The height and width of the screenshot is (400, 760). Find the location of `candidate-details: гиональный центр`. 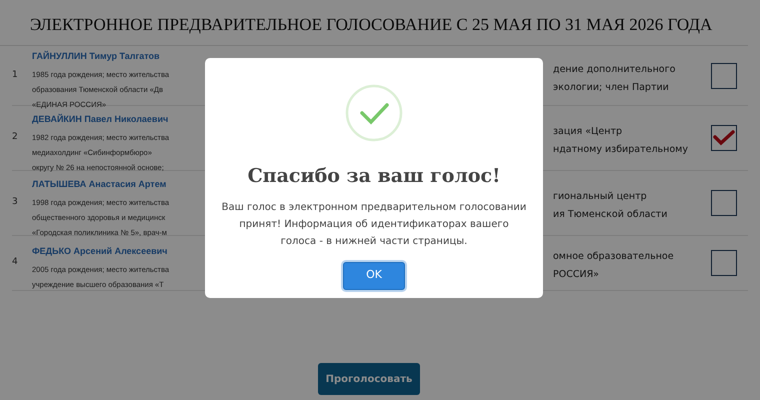

candidate-details: гиональный центр is located at coordinates (600, 197).